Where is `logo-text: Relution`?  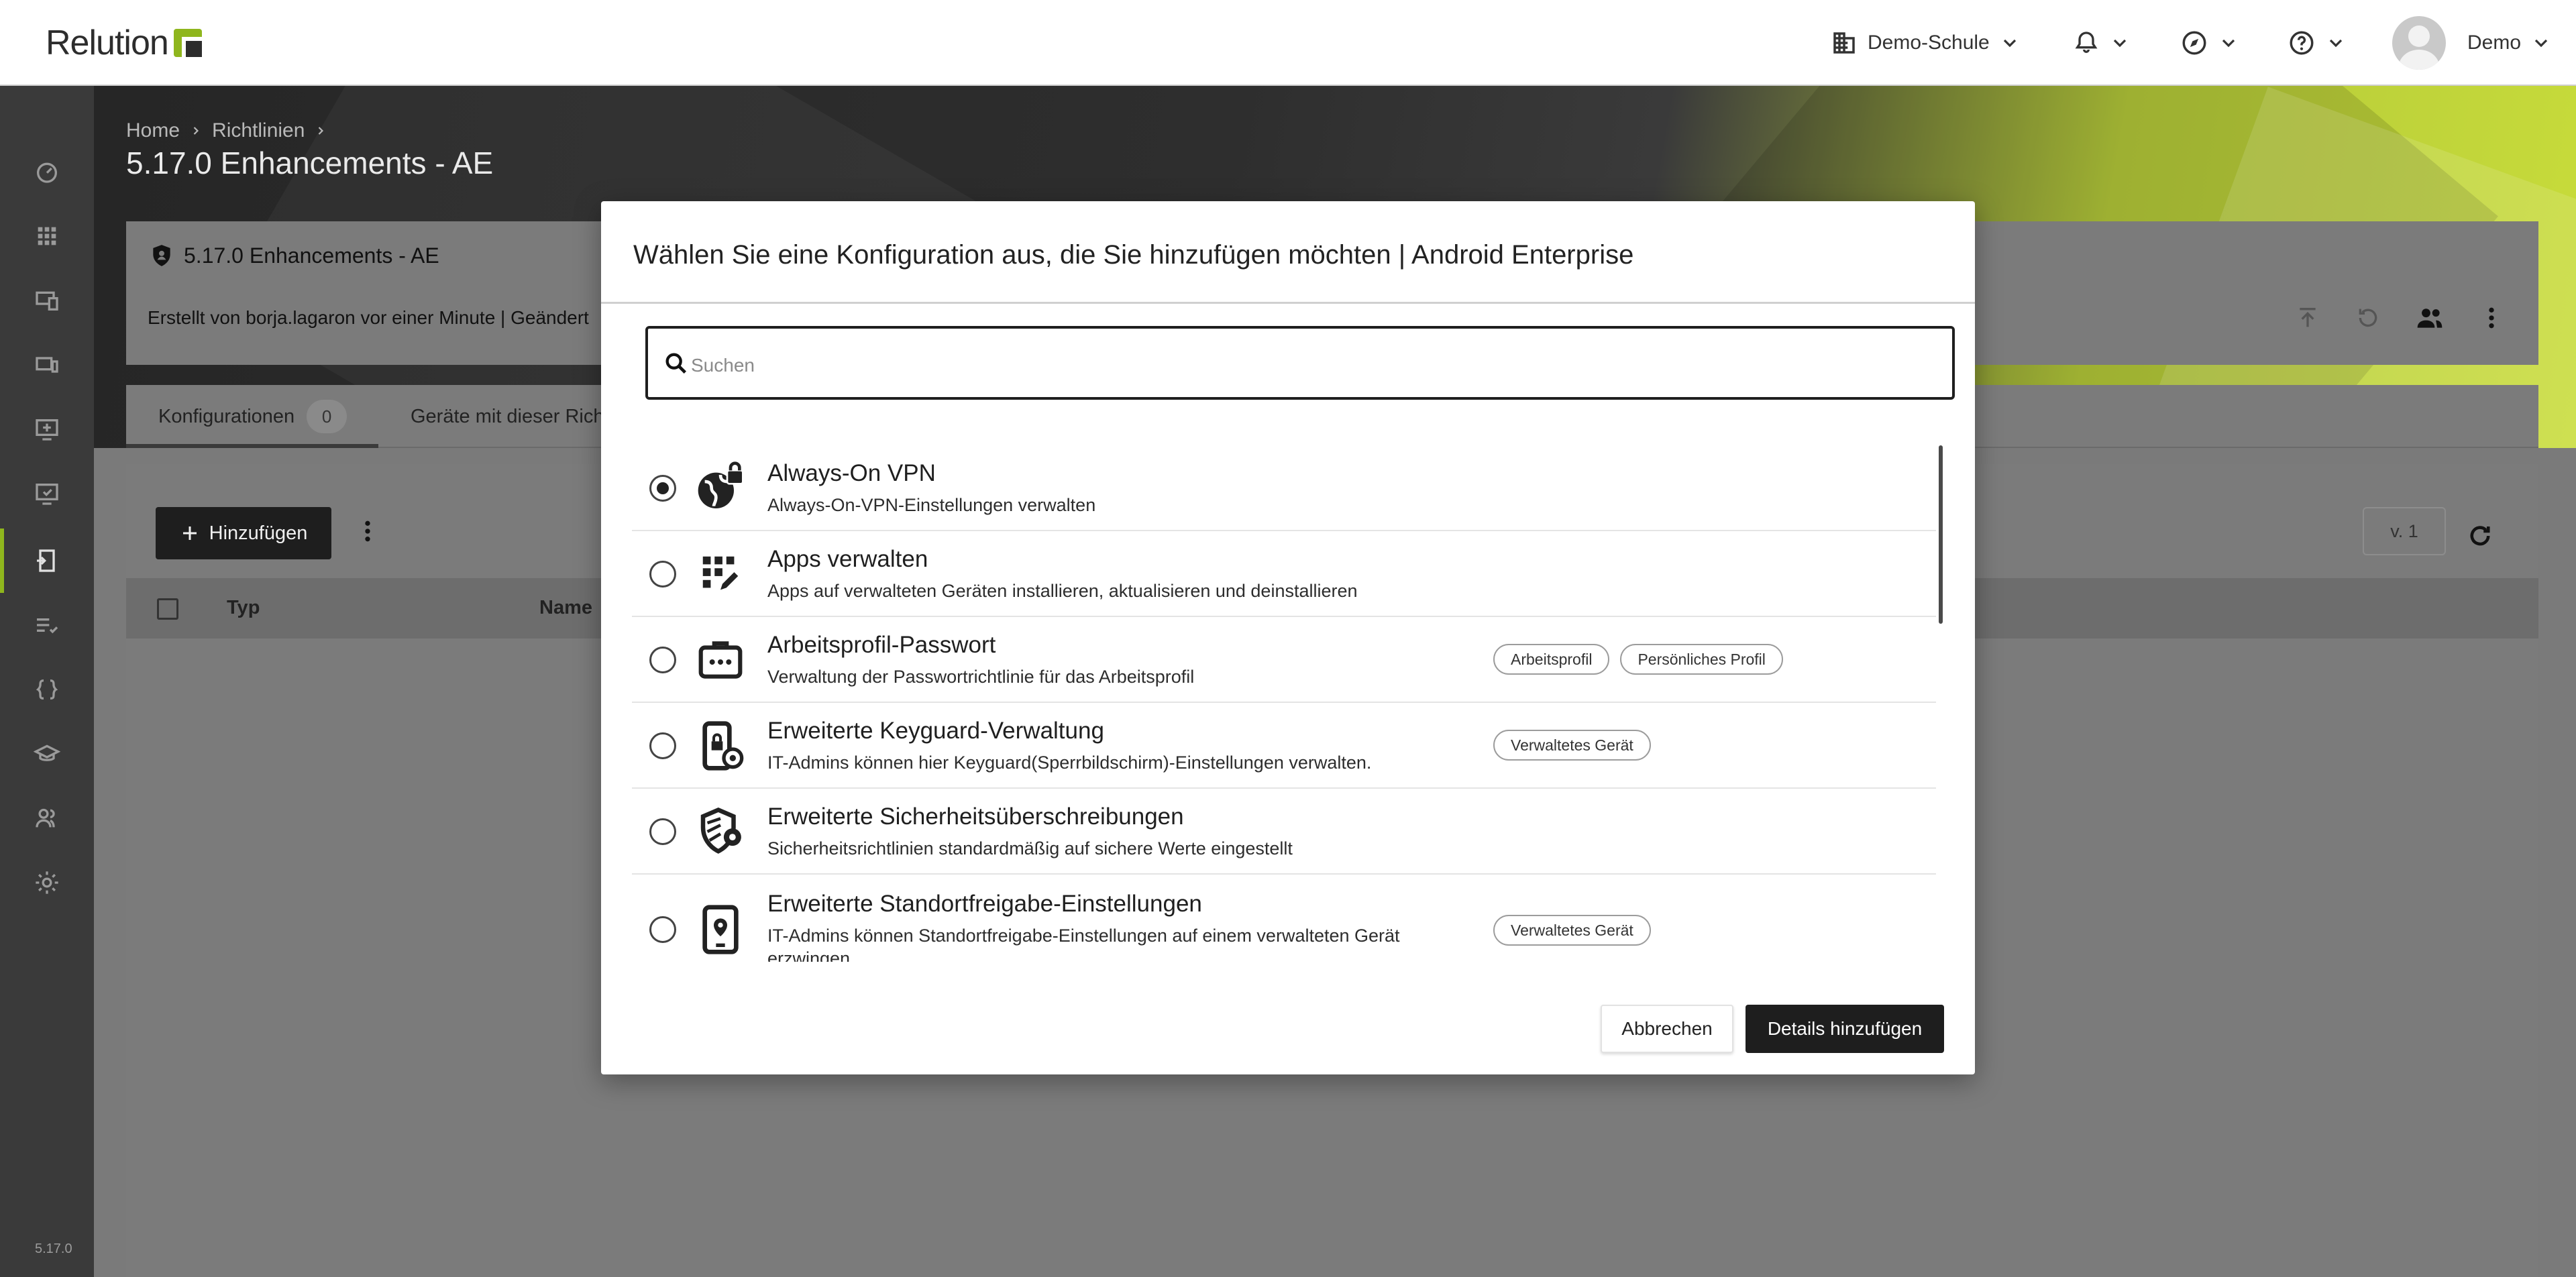
logo-text: Relution is located at coordinates (107, 42).